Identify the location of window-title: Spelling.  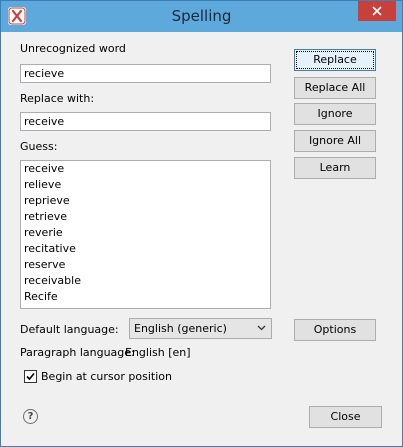
(201, 16).